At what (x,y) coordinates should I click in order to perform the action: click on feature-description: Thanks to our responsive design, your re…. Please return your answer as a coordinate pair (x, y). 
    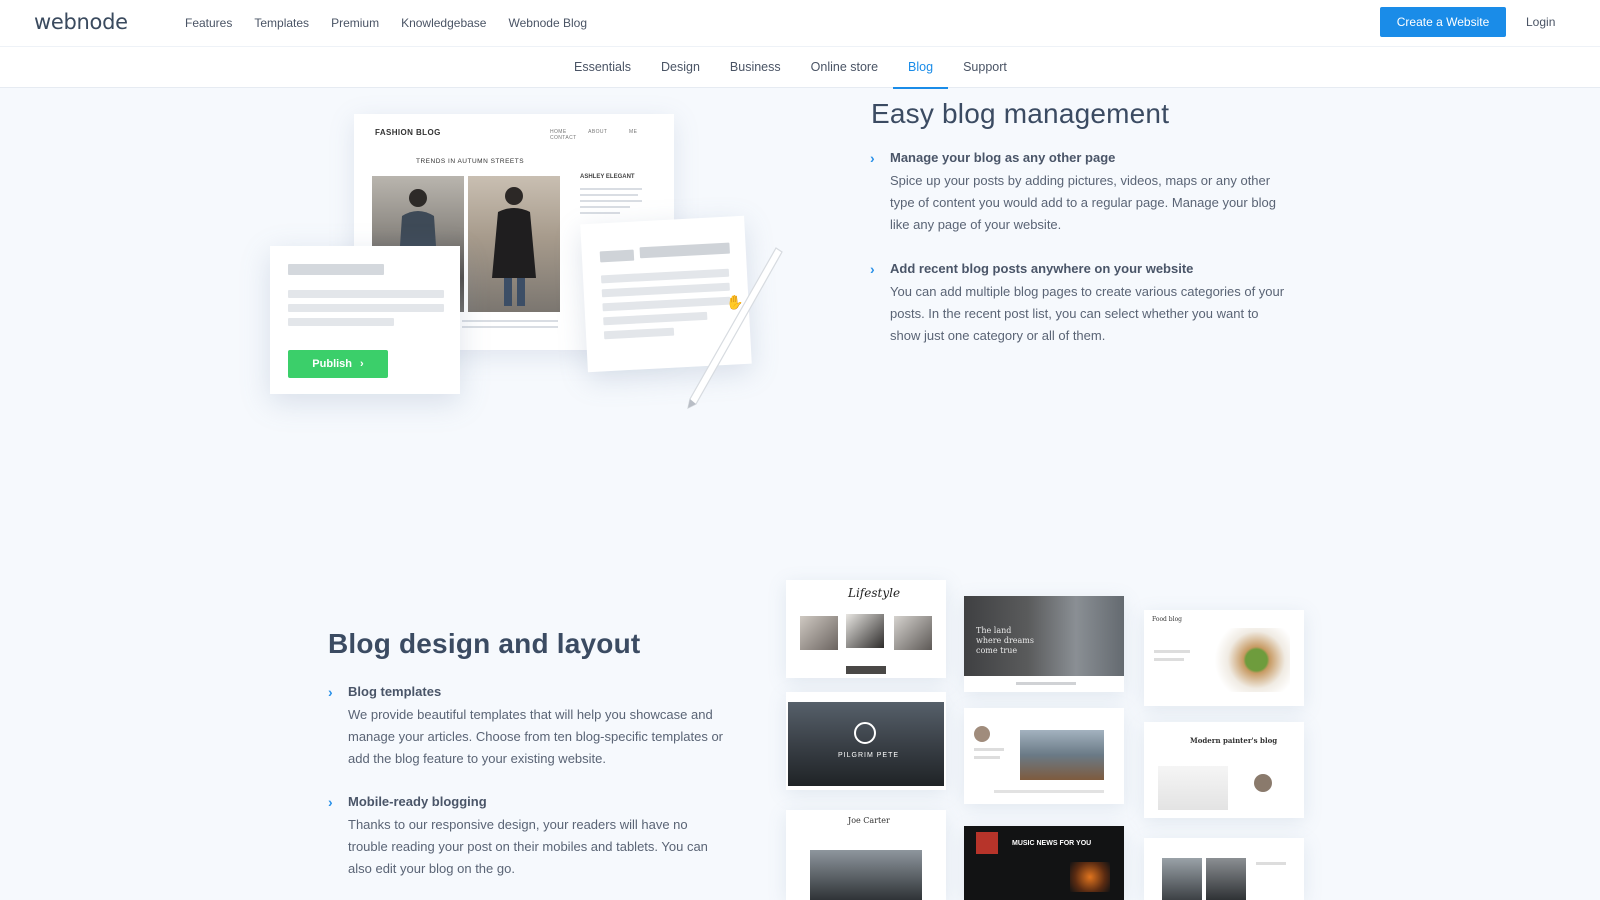
    Looking at the image, I should click on (528, 846).